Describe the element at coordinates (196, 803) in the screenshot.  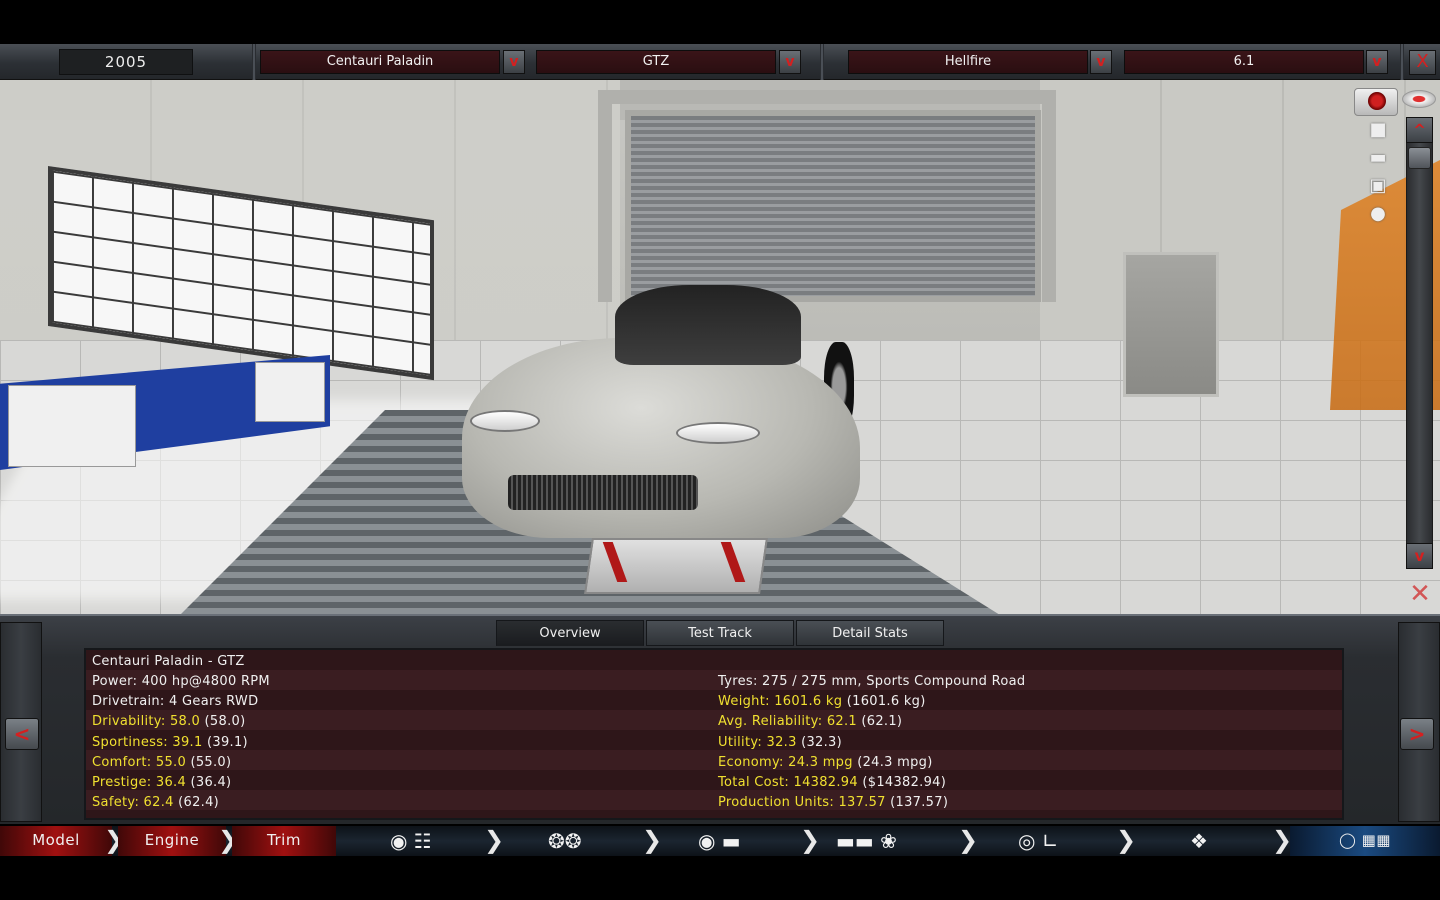
I see `stat-value: (62.4)` at that location.